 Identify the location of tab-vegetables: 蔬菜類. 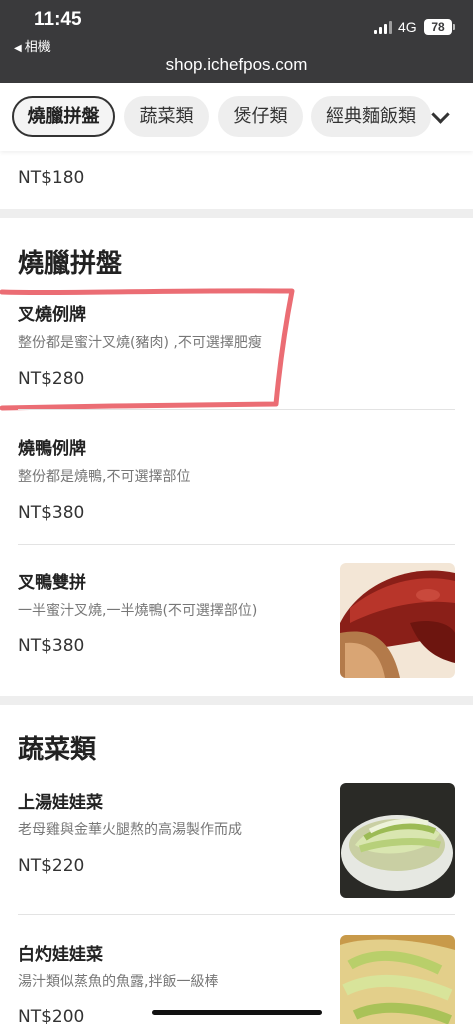
(166, 116).